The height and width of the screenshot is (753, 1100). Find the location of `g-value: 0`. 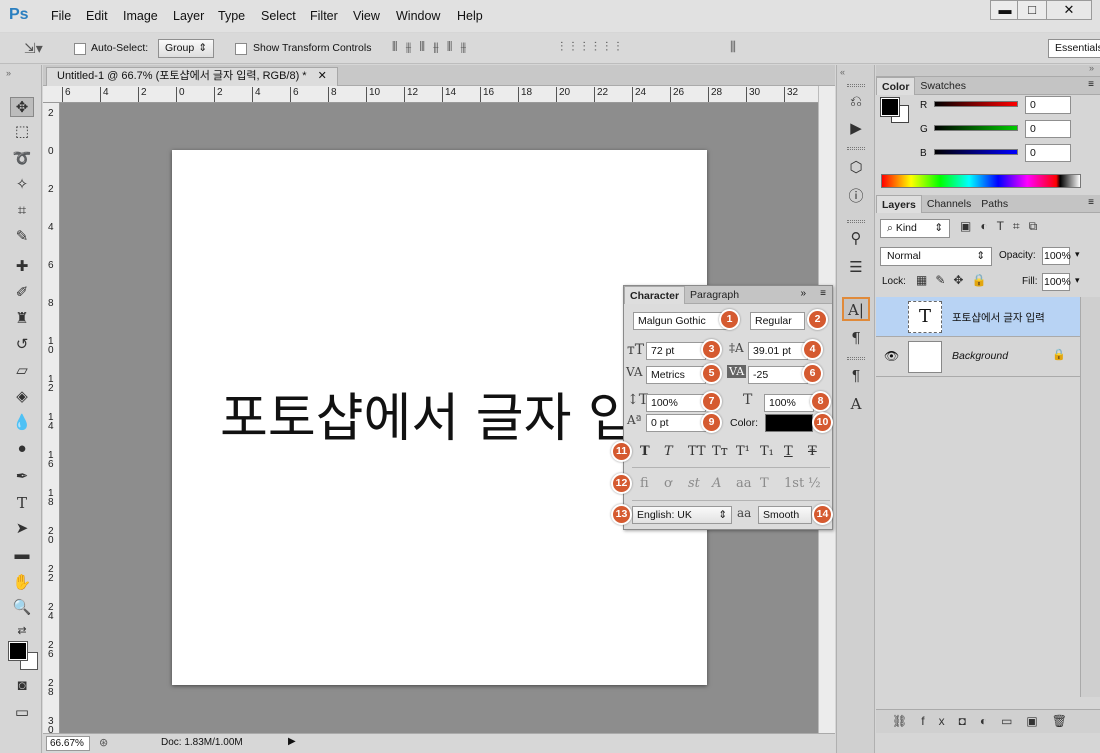

g-value: 0 is located at coordinates (1048, 129).